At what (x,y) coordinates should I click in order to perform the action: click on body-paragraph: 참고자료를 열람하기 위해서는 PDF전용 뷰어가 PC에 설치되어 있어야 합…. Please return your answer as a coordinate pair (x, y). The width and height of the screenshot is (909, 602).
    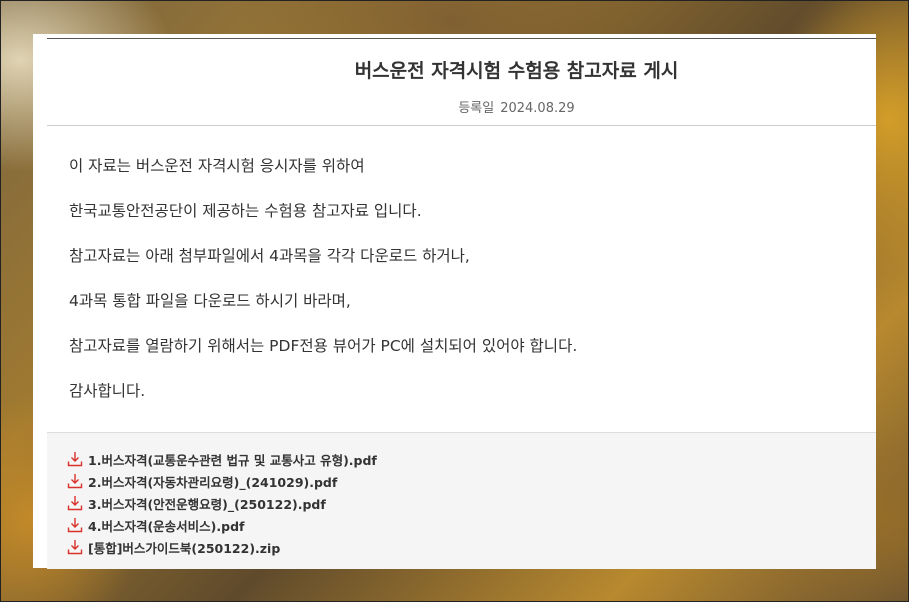
    Looking at the image, I should click on (323, 346).